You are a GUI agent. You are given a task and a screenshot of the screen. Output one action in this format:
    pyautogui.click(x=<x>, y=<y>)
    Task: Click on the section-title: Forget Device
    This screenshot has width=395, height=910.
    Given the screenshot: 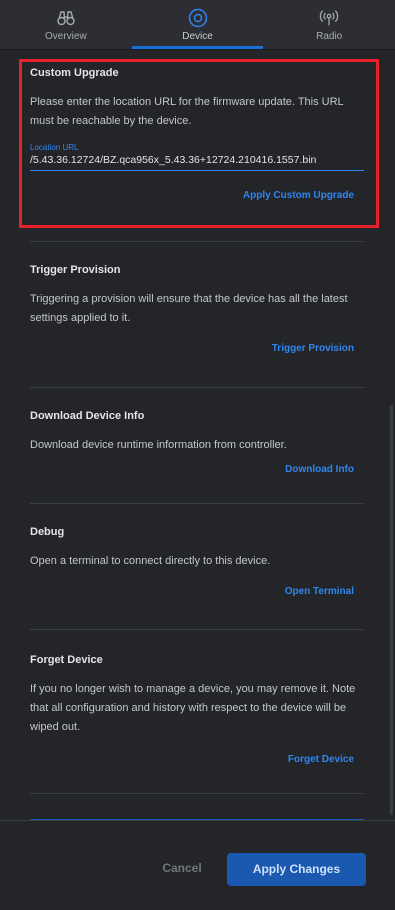 What is the action you would take?
    pyautogui.click(x=66, y=660)
    